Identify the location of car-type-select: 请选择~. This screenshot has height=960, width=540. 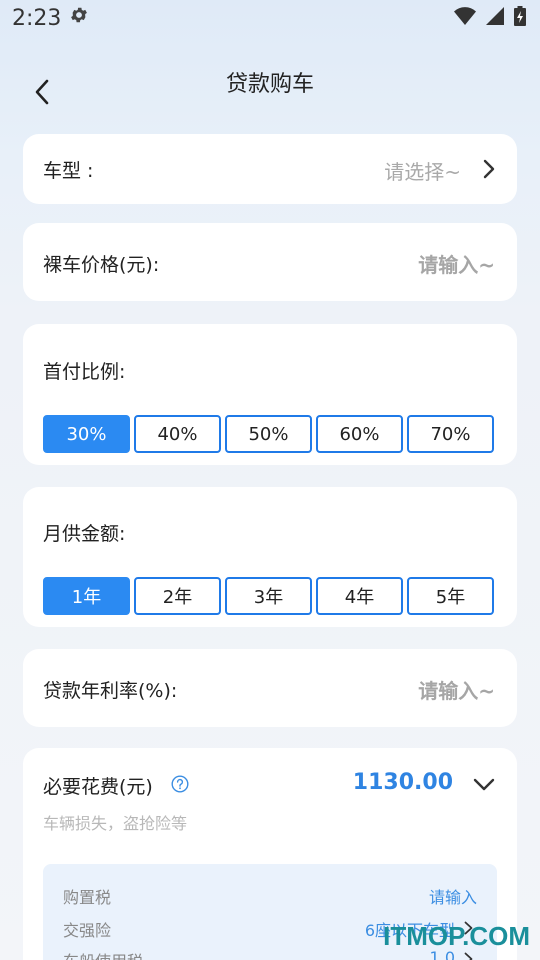
(422, 170).